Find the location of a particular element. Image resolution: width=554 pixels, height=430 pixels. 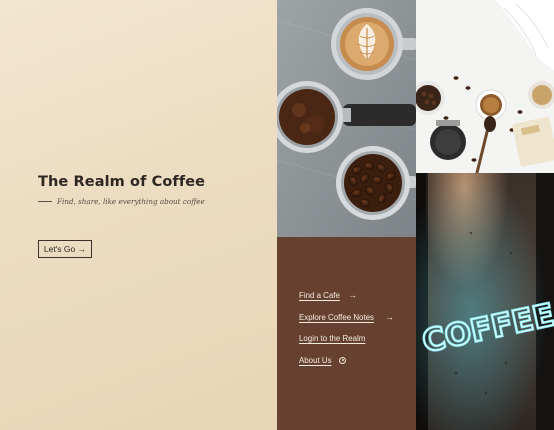

target-icon is located at coordinates (343, 360).